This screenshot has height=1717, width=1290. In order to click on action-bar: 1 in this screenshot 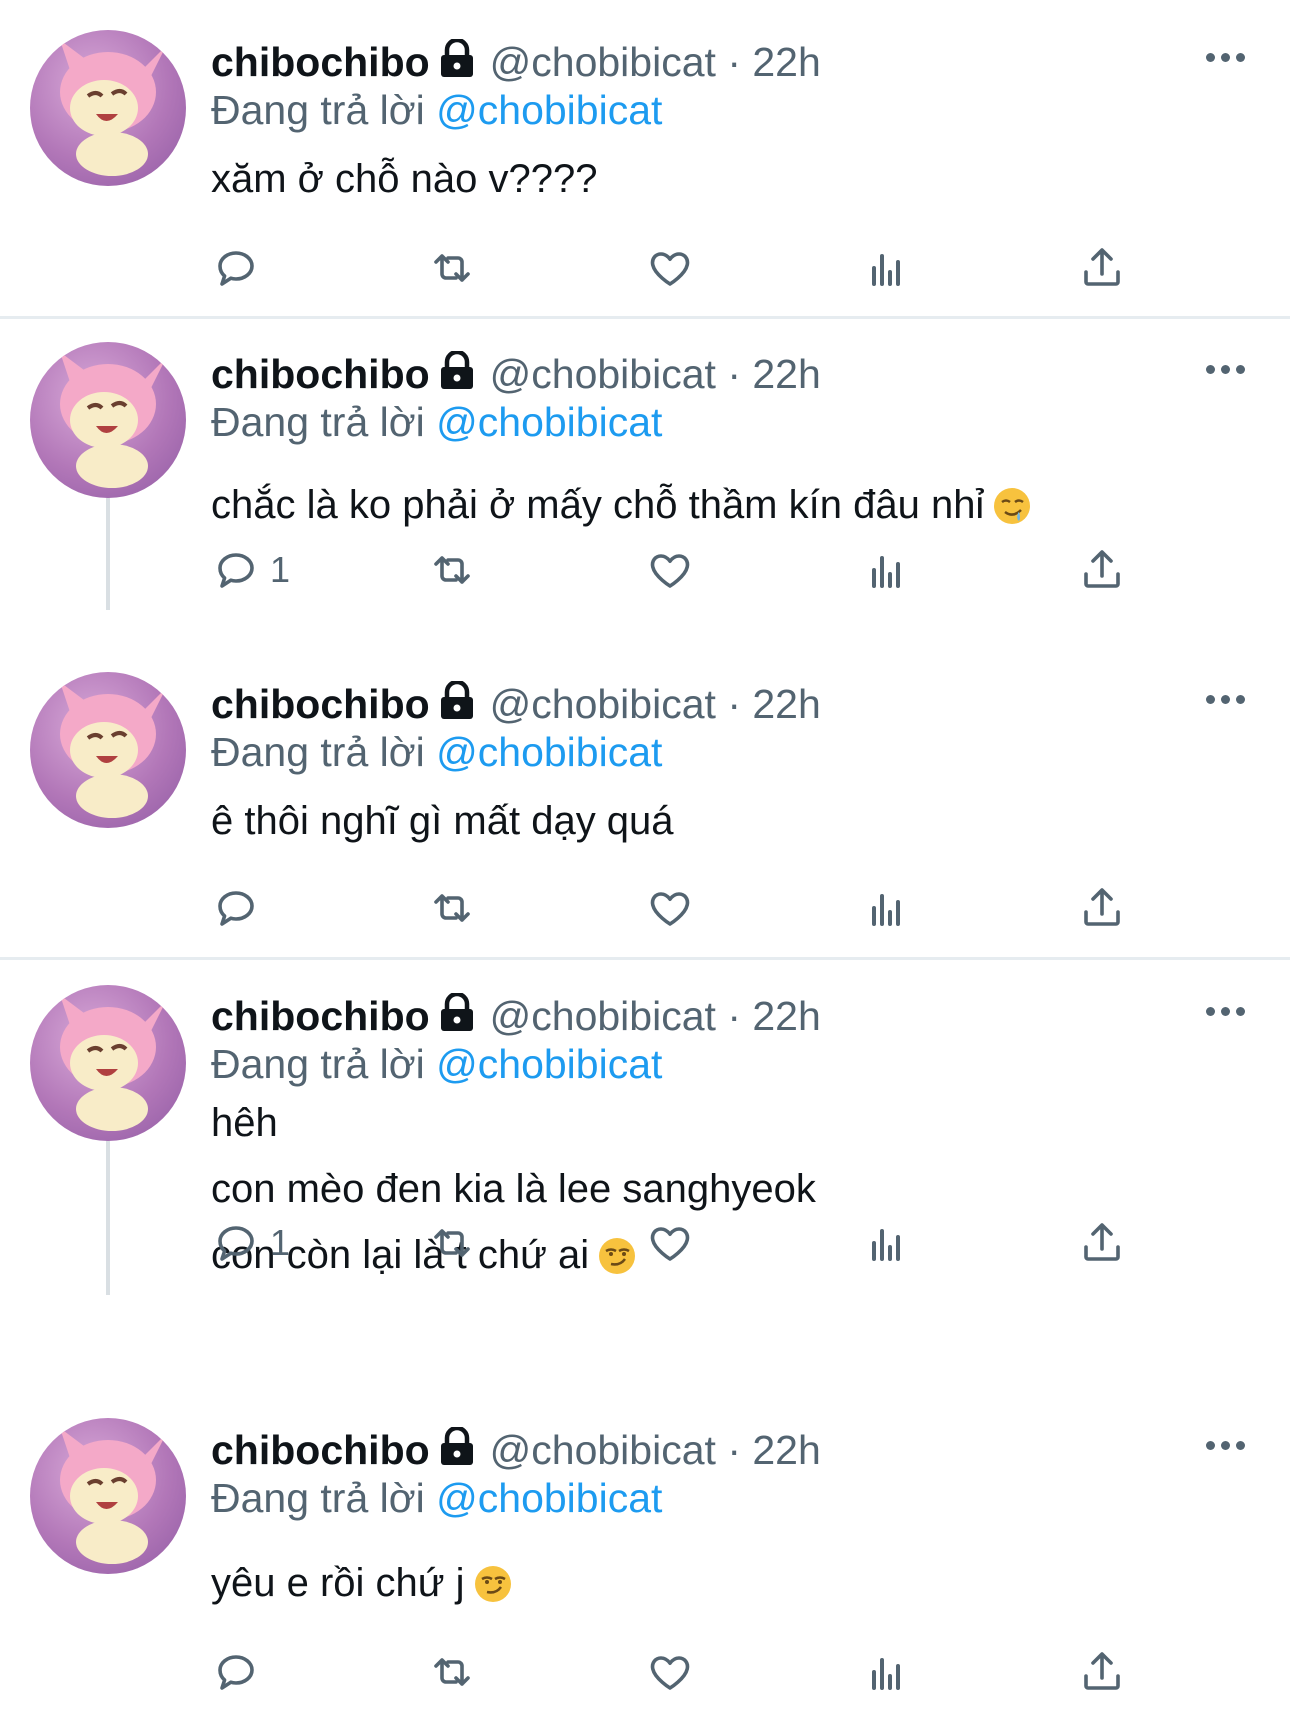, I will do `click(645, 570)`.